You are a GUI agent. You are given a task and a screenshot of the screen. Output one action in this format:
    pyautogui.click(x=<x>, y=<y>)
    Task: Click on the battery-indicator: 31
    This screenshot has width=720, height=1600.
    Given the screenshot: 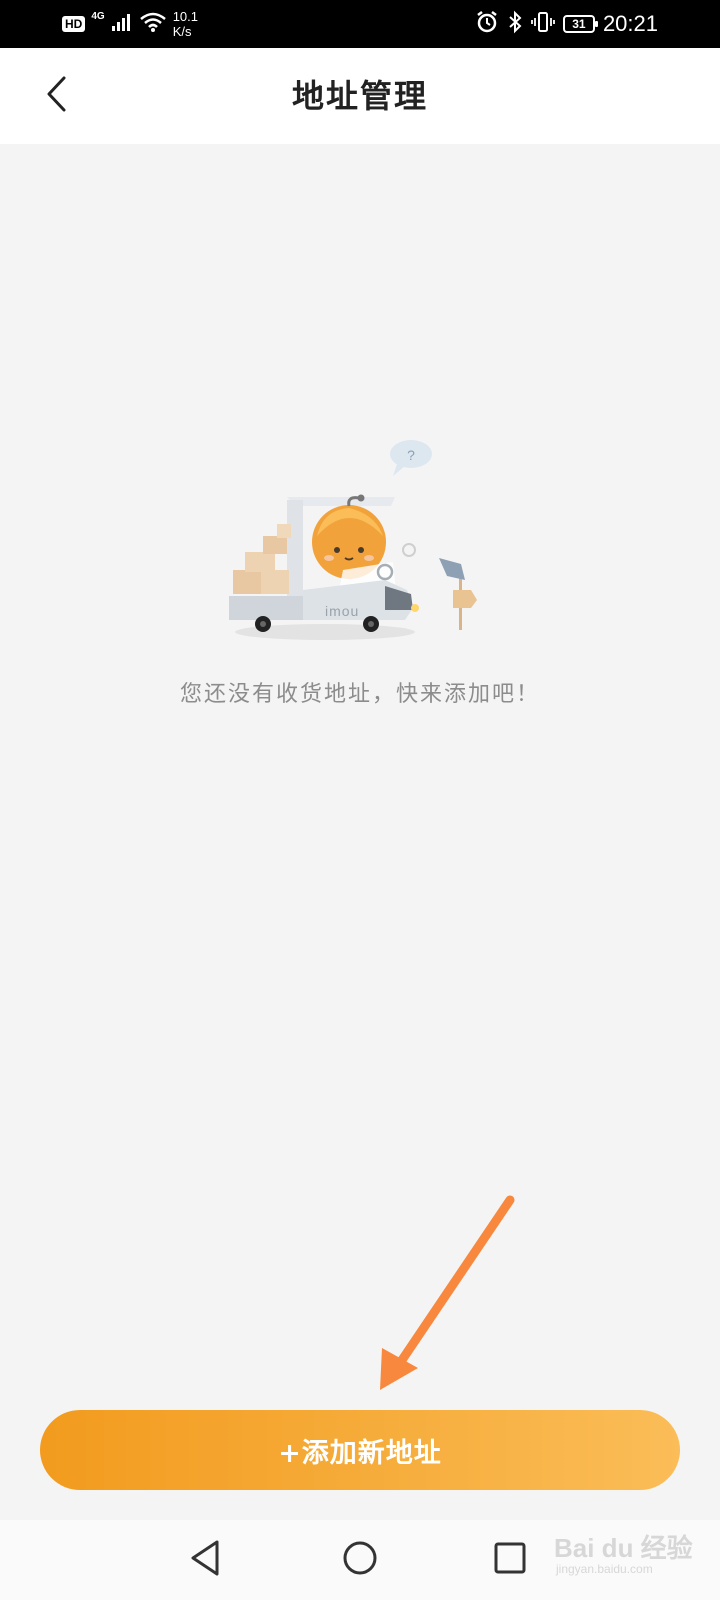 What is the action you would take?
    pyautogui.click(x=580, y=24)
    